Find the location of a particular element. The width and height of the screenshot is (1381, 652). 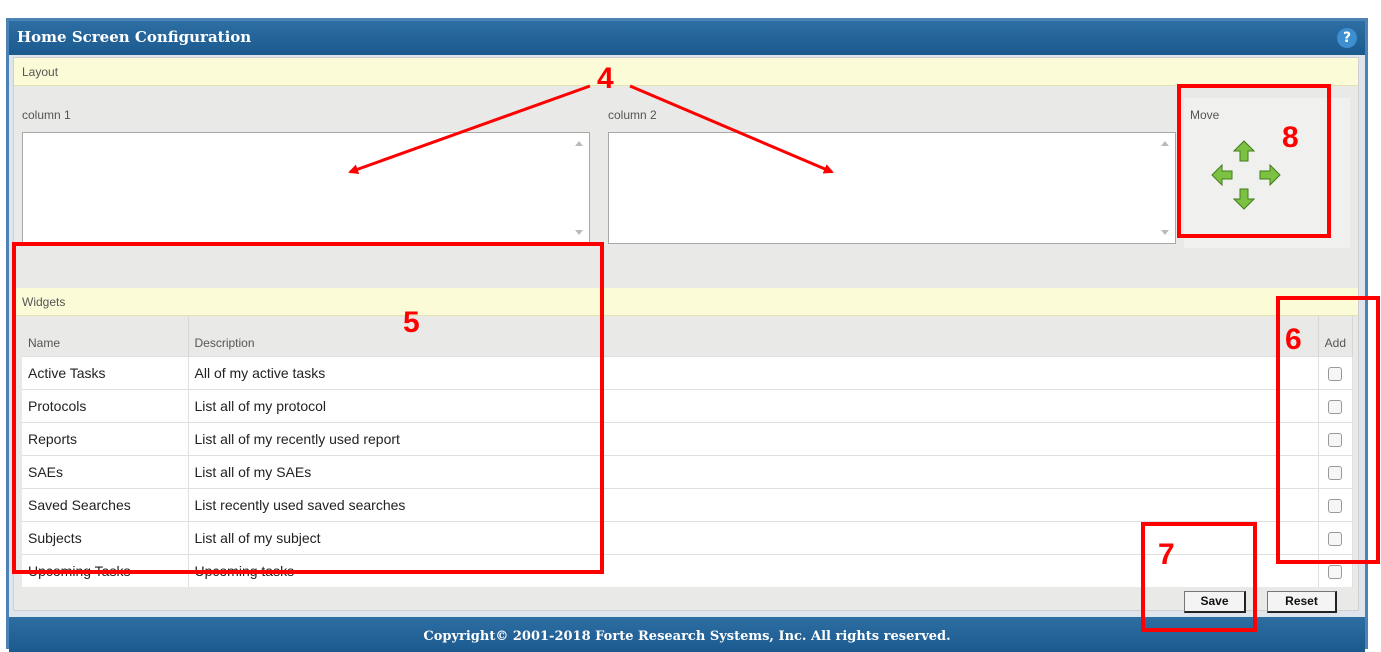

table-row: Protocols List all of my protocol is located at coordinates (688, 405).